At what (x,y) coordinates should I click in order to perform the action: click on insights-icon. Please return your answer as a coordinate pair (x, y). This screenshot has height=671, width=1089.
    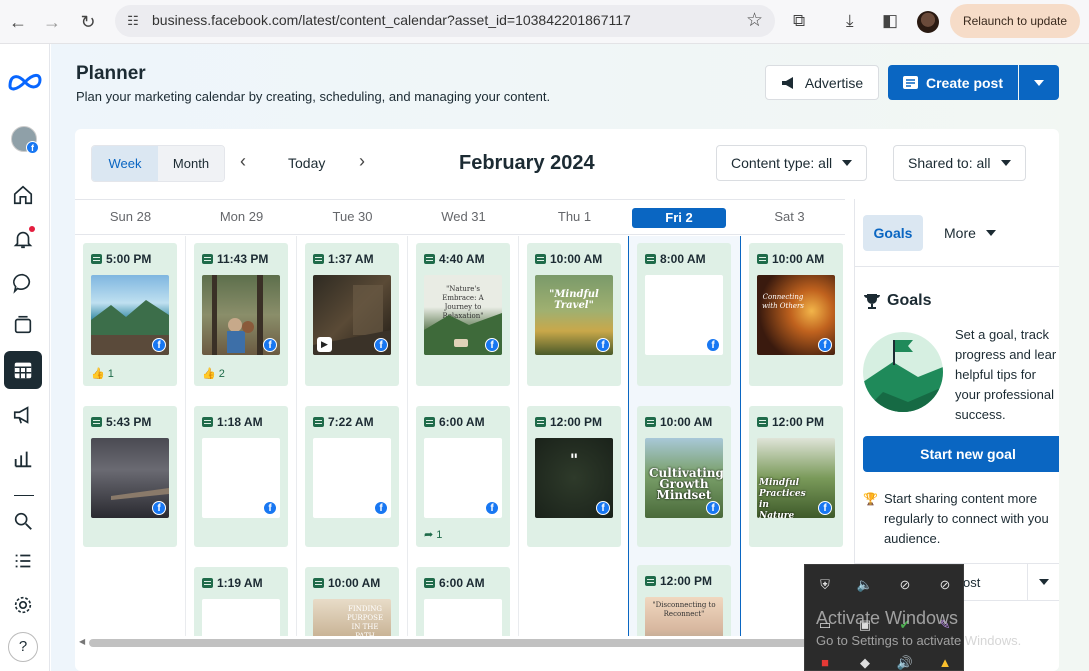
    Looking at the image, I should click on (23, 459).